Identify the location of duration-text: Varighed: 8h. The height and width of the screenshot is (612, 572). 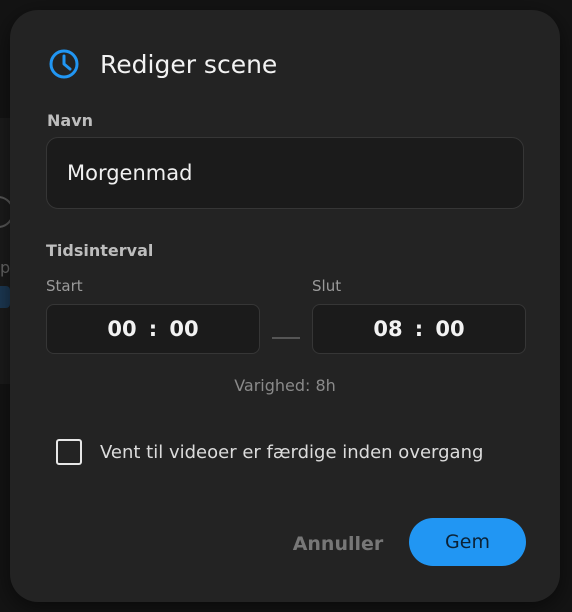
(285, 385).